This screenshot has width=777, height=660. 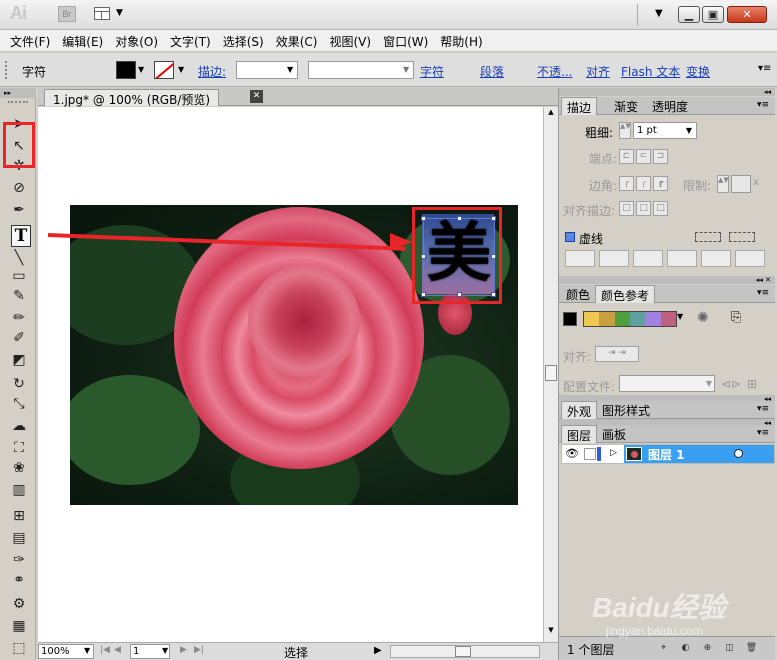 What do you see at coordinates (707, 648) in the screenshot?
I see `new-sublayer-icon: ⊕` at bounding box center [707, 648].